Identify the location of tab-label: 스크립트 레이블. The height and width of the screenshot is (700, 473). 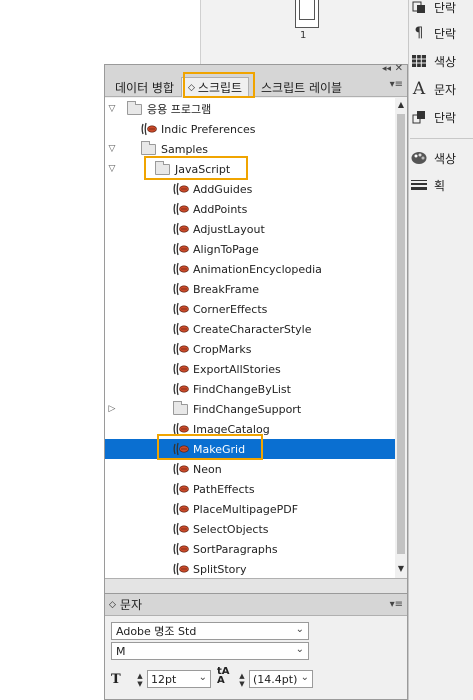
(302, 87).